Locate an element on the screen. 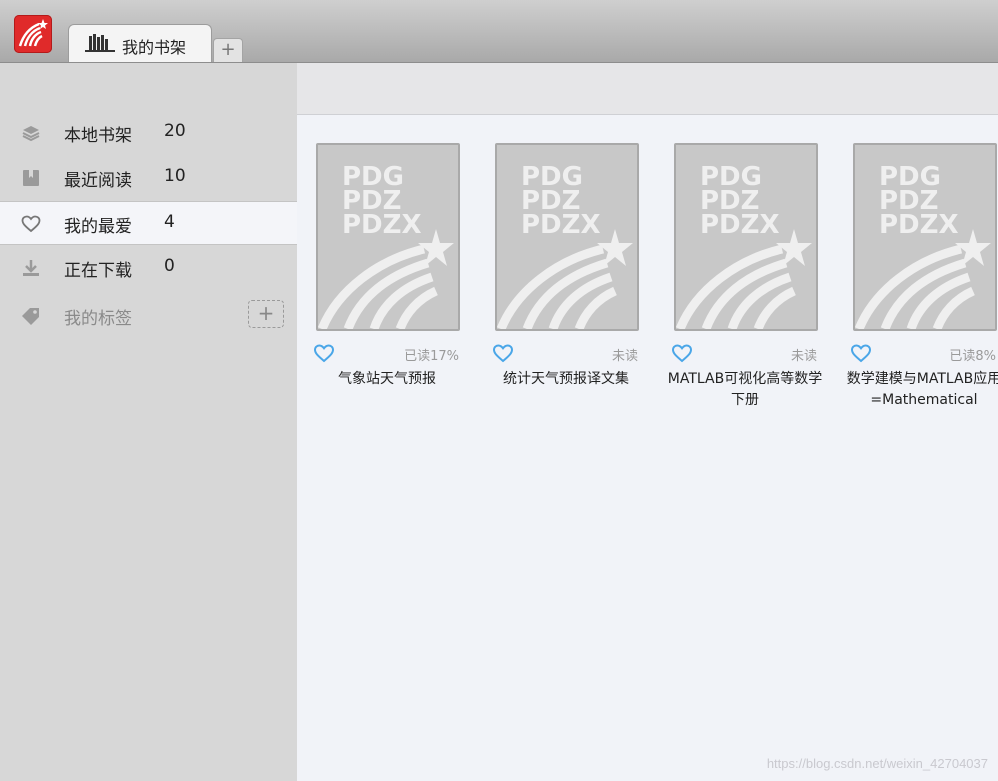  sidebar-item-local-shelf: 本地书架 20 is located at coordinates (148, 132).